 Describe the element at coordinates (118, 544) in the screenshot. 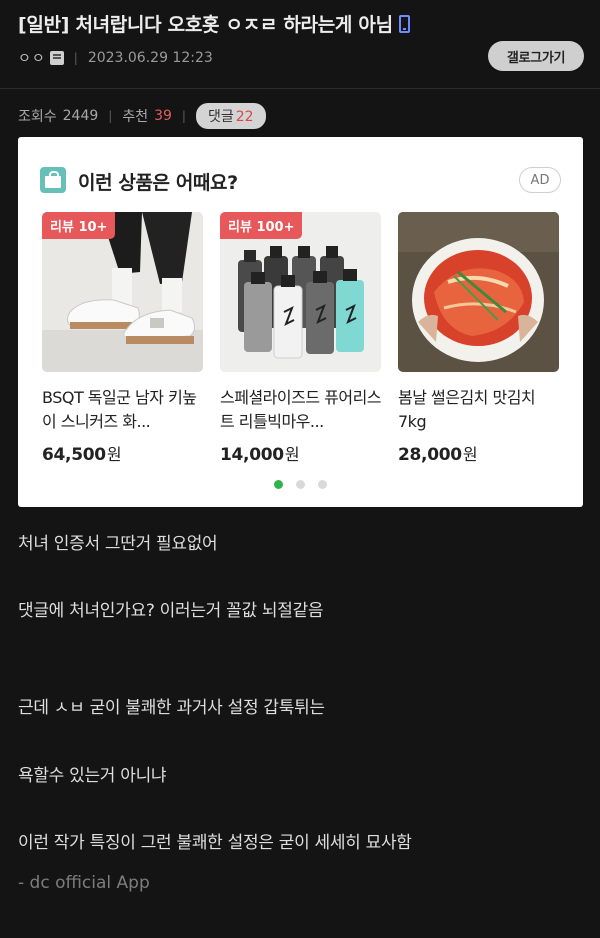

I see `post-body-line: 처녀 인증서 그딴거 필요없어` at that location.